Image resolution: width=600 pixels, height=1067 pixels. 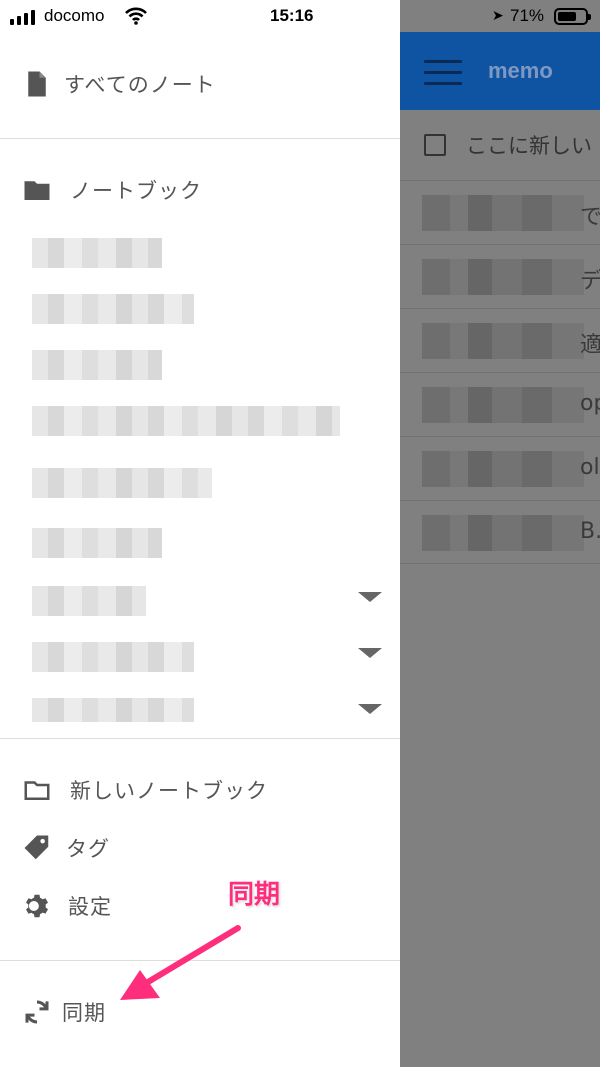 What do you see at coordinates (169, 791) in the screenshot?
I see `menu-item-label: 新しいノートブック` at bounding box center [169, 791].